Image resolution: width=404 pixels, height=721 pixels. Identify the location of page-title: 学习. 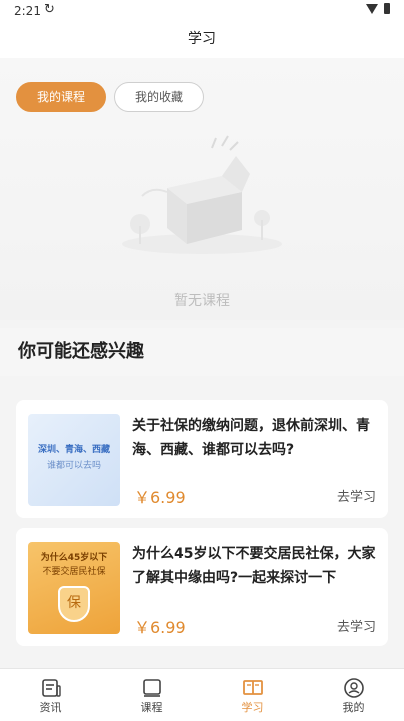
(202, 41).